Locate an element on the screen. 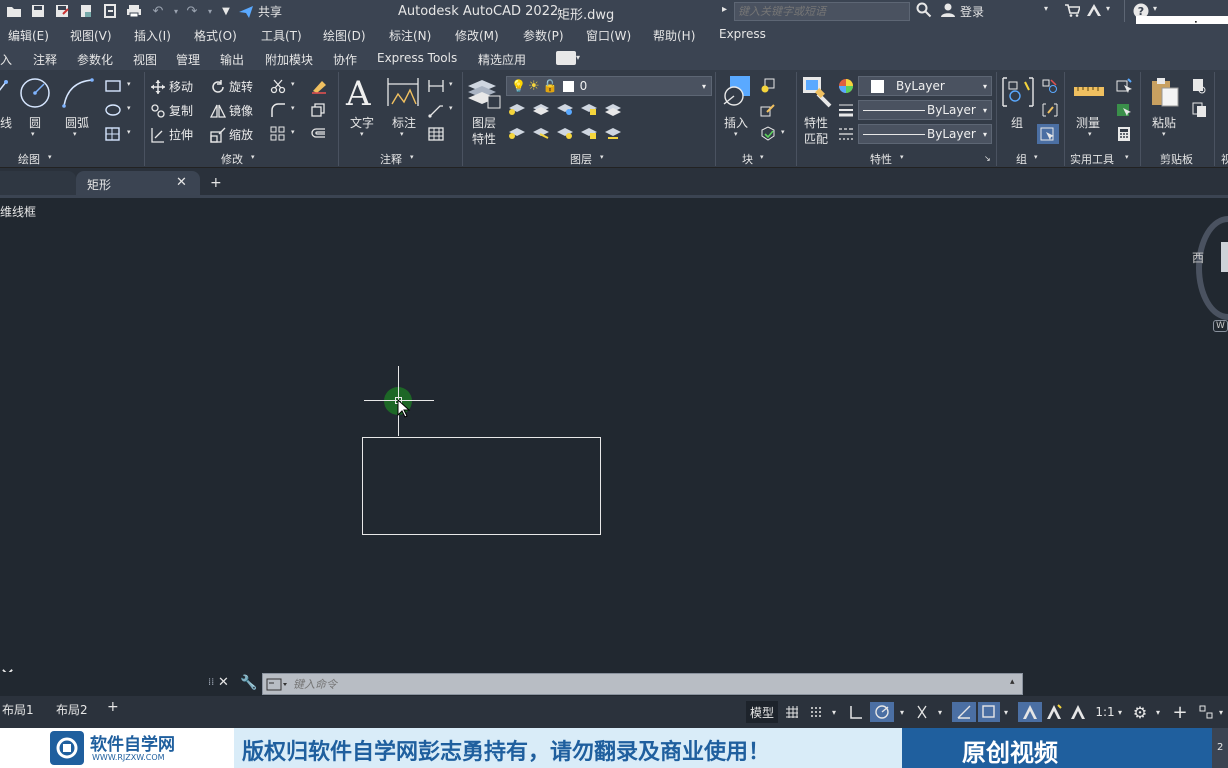 The width and height of the screenshot is (1228, 768). save-icon is located at coordinates (38, 11).